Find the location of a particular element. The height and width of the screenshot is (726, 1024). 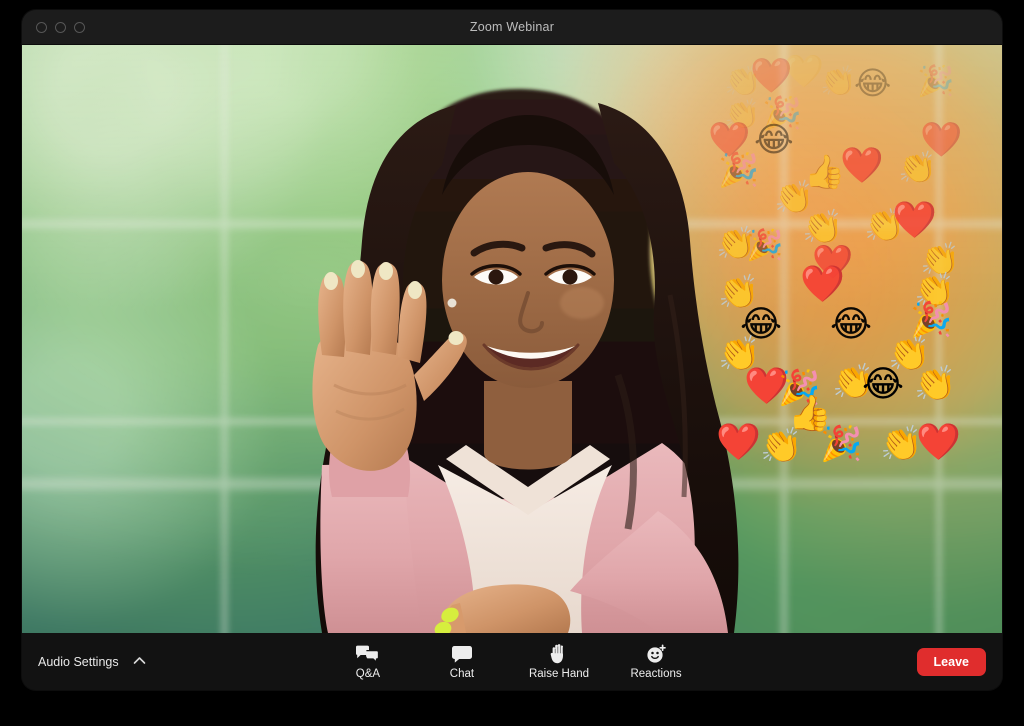

qa-button: Q&A is located at coordinates (368, 662).